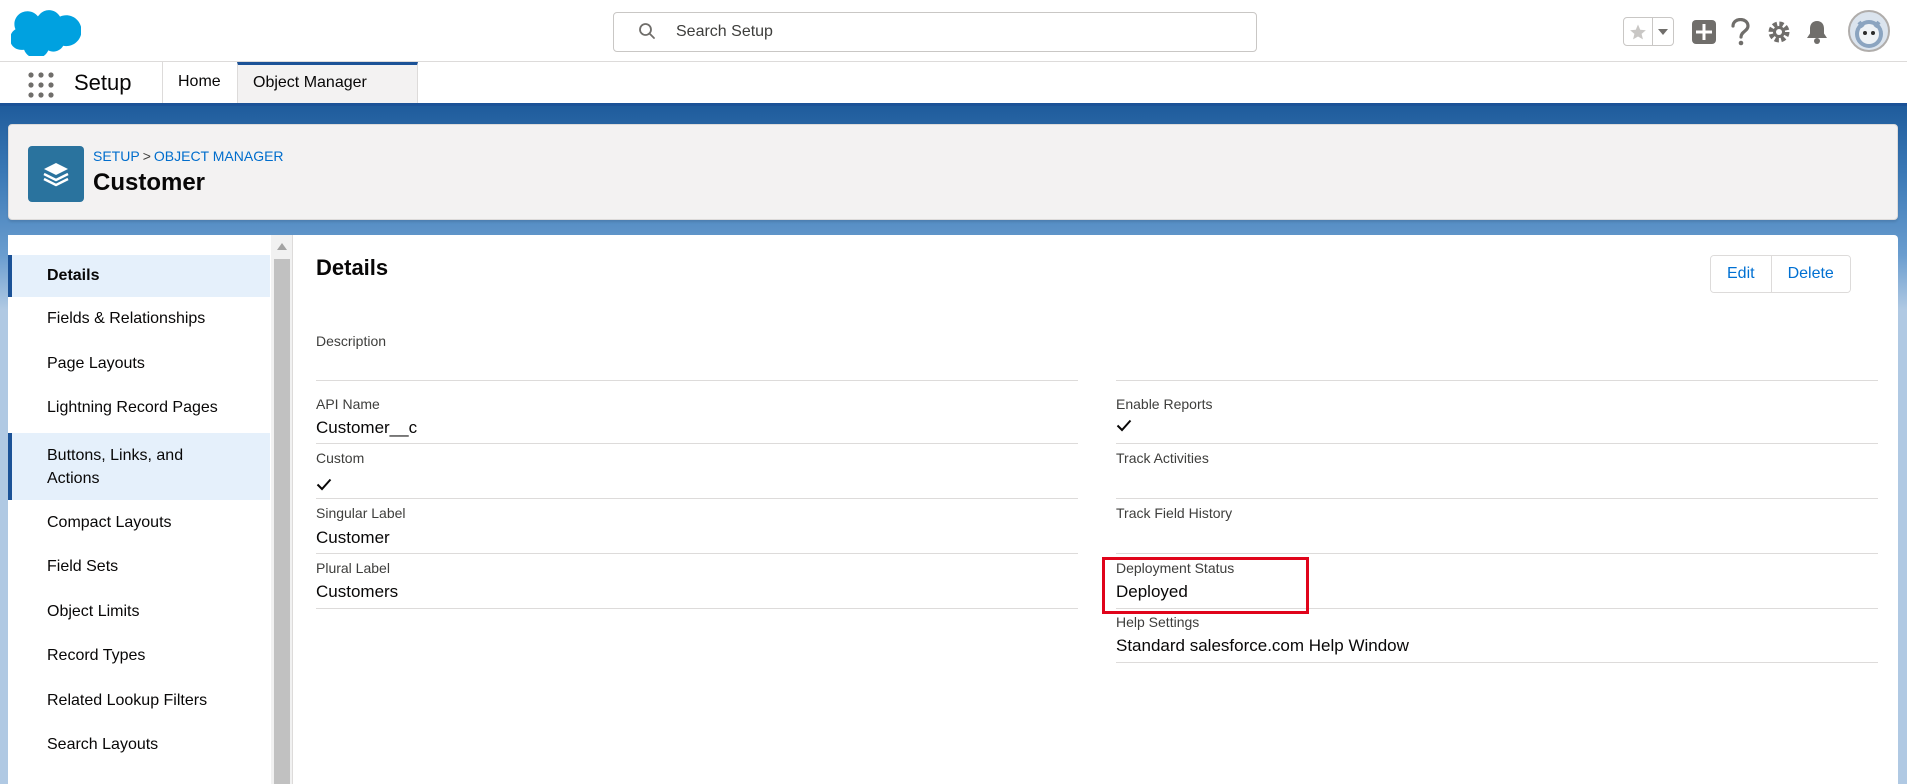 Image resolution: width=1907 pixels, height=784 pixels. I want to click on layers-icon, so click(56, 175).